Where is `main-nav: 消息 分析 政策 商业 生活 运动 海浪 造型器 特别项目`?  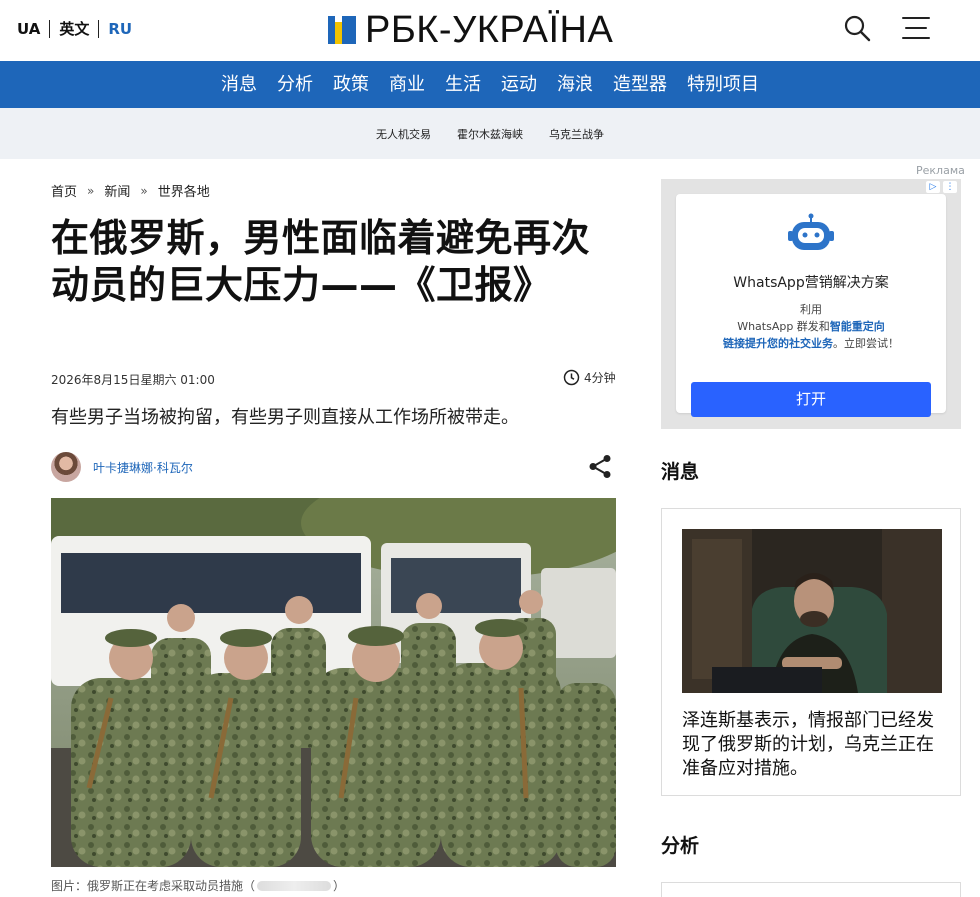 main-nav: 消息 分析 政策 商业 生活 运动 海浪 造型器 特别项目 is located at coordinates (490, 84).